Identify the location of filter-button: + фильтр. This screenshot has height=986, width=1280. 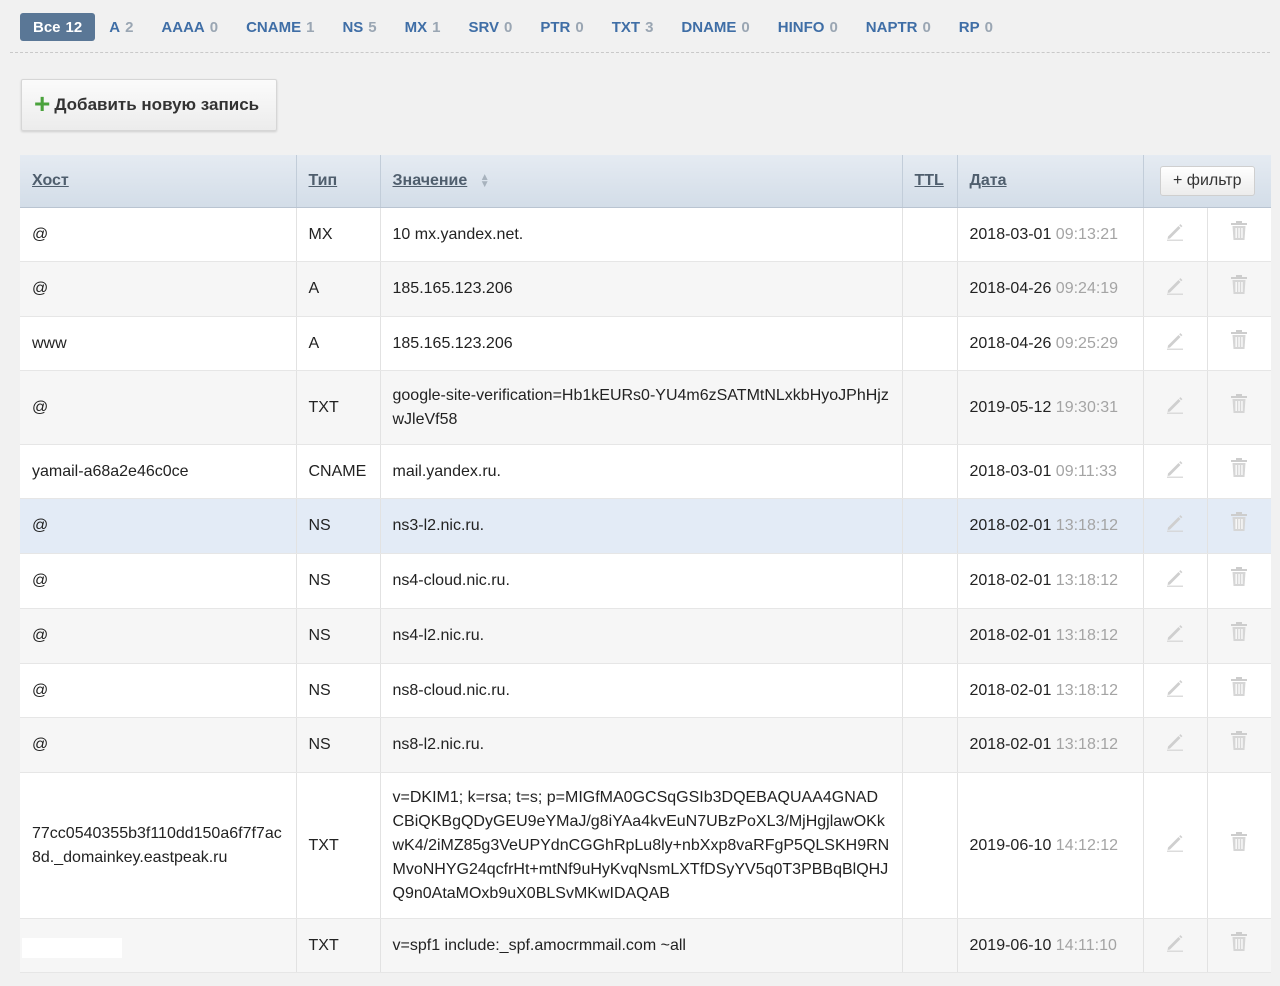
(1207, 181).